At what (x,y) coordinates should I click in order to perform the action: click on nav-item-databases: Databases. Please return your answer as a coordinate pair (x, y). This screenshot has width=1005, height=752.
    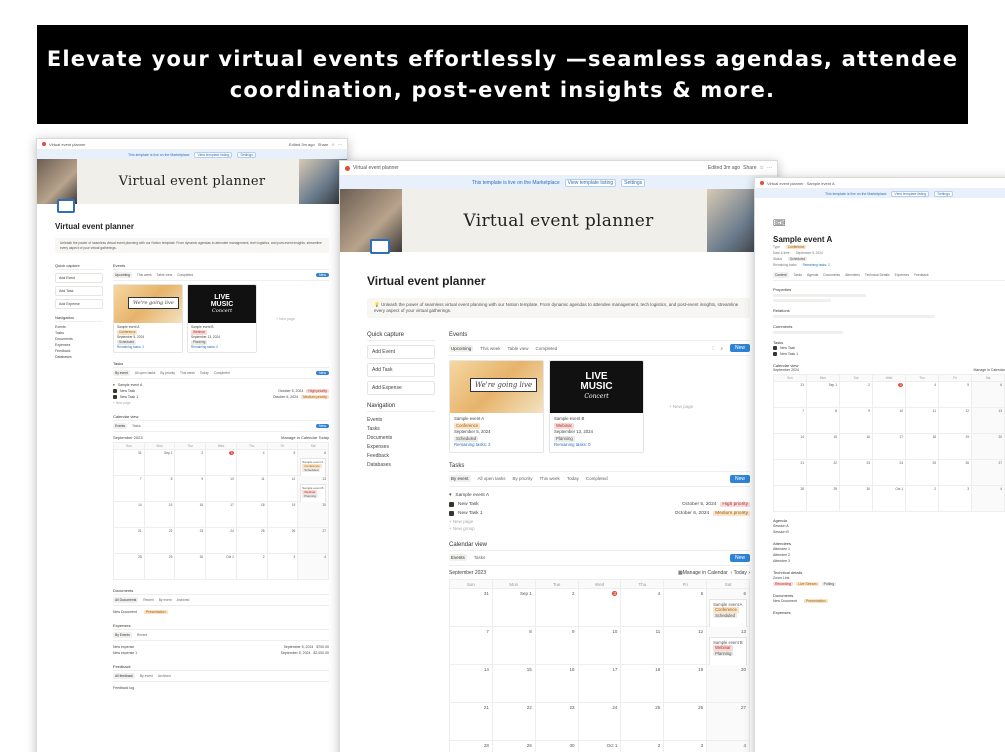
    Looking at the image, I should click on (79, 357).